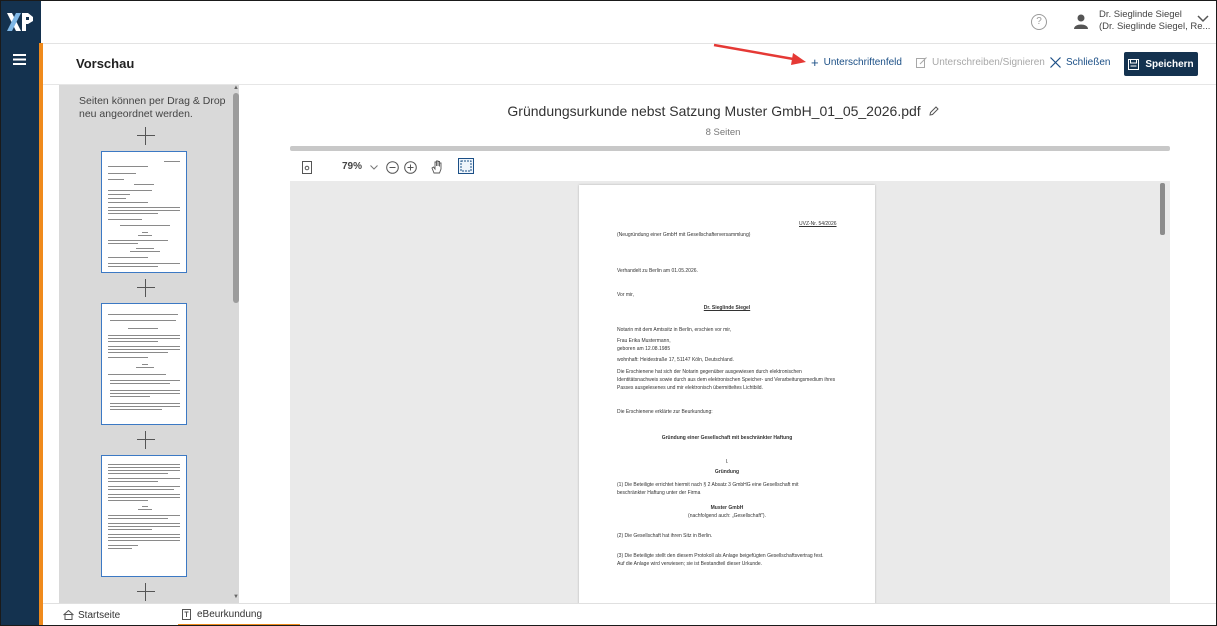 This screenshot has width=1217, height=626. Describe the element at coordinates (730, 148) in the screenshot. I see `load-progress-bar` at that location.